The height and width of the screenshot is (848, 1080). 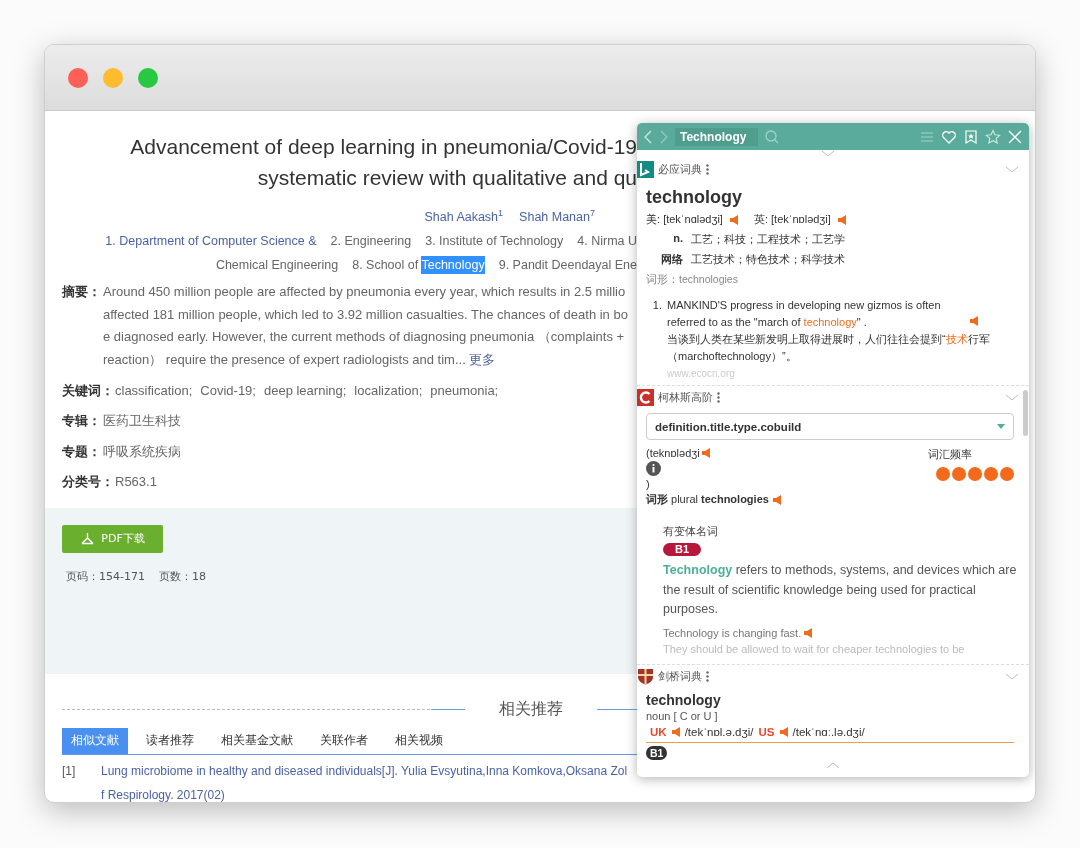 What do you see at coordinates (768, 239) in the screenshot?
I see `sense-text: 工艺；科技；工程技术；工艺学` at bounding box center [768, 239].